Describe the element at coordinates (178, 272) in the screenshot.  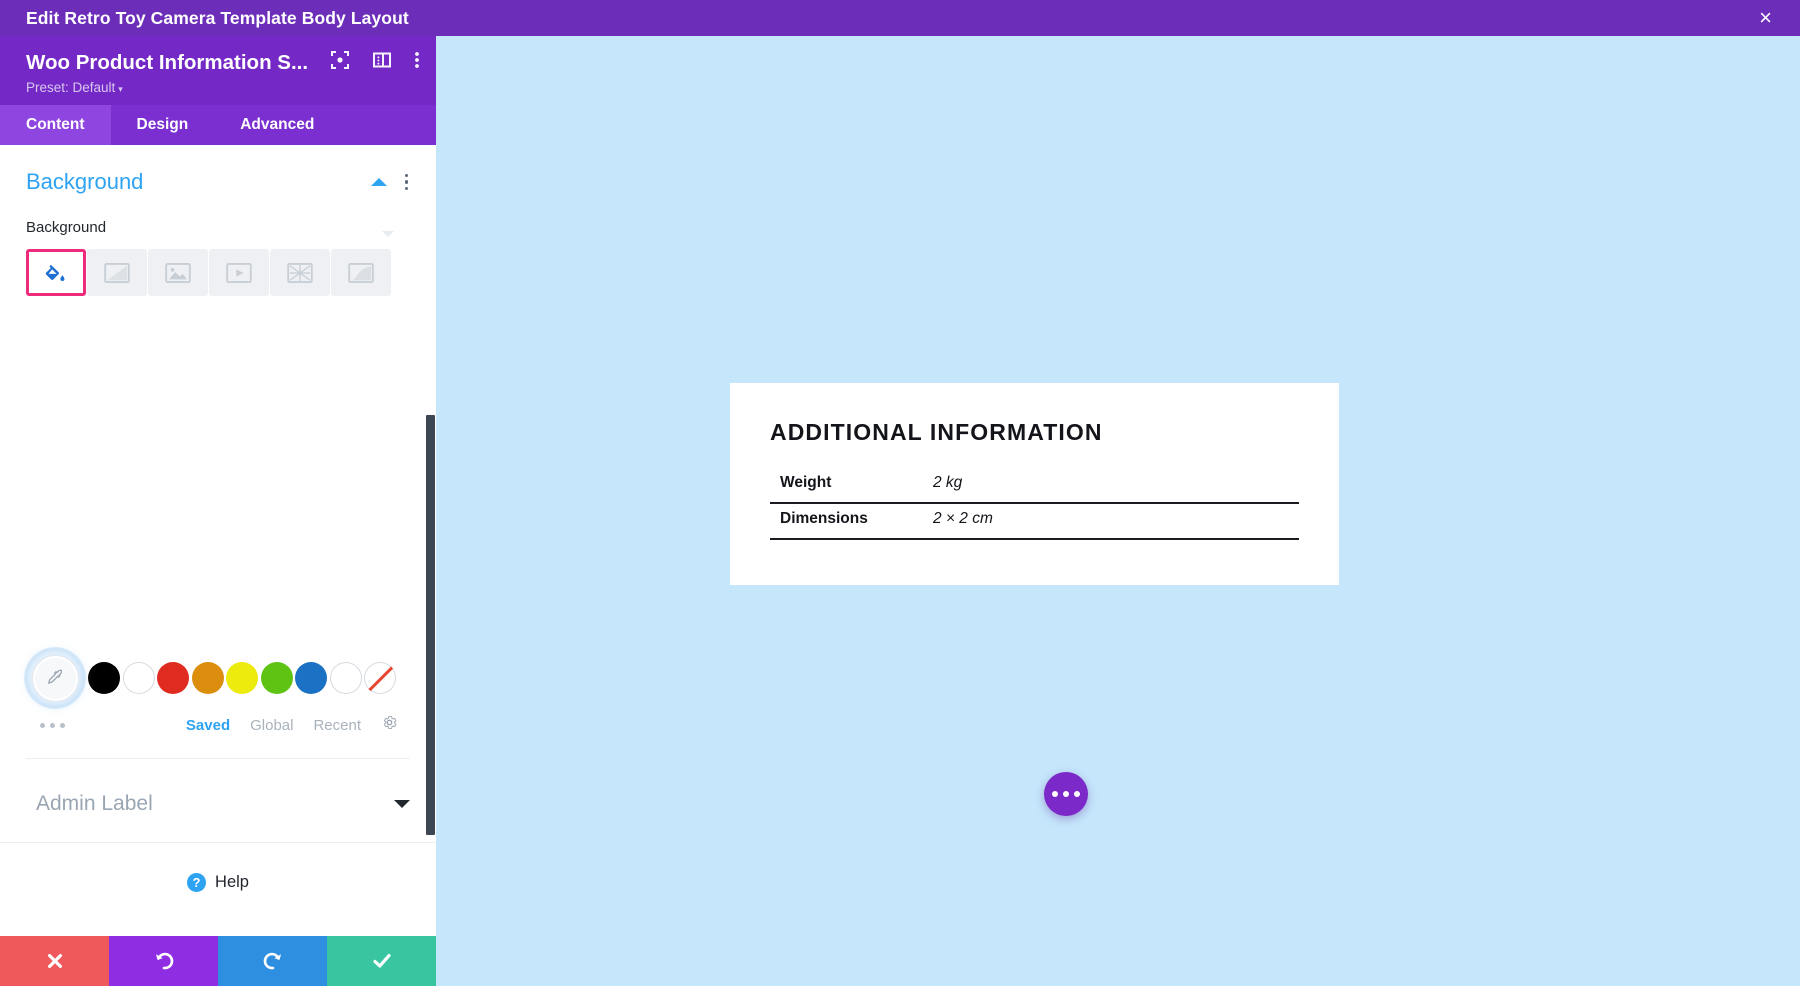
I see `background-image-tab` at that location.